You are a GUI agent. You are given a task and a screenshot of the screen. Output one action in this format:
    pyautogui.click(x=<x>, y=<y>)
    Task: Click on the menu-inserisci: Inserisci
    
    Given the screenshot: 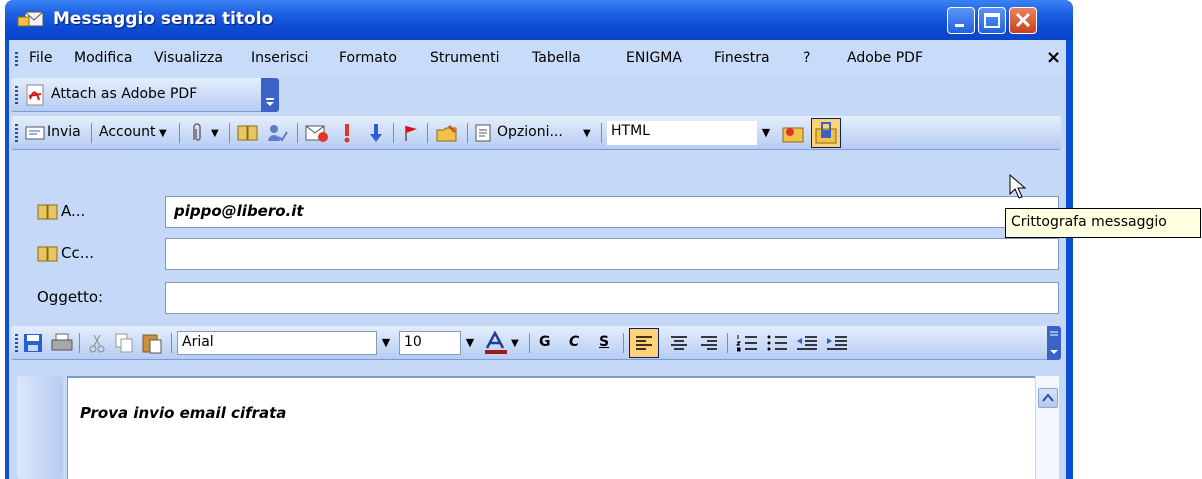 What is the action you would take?
    pyautogui.click(x=279, y=58)
    